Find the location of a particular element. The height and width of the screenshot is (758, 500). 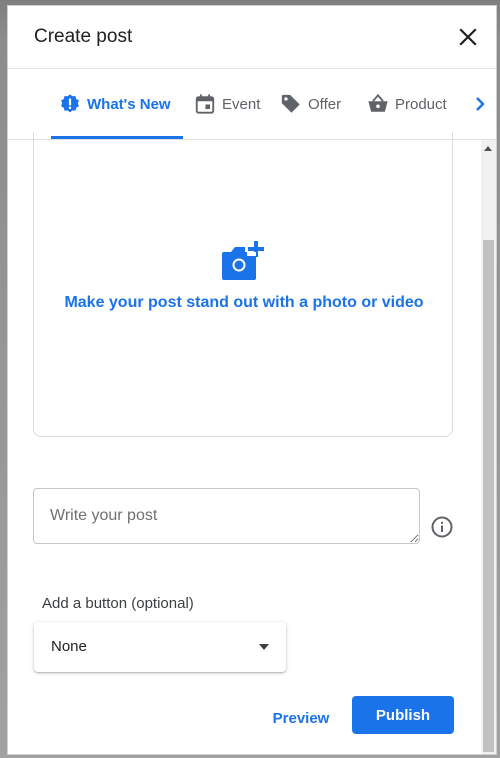

tag-icon is located at coordinates (290, 103).